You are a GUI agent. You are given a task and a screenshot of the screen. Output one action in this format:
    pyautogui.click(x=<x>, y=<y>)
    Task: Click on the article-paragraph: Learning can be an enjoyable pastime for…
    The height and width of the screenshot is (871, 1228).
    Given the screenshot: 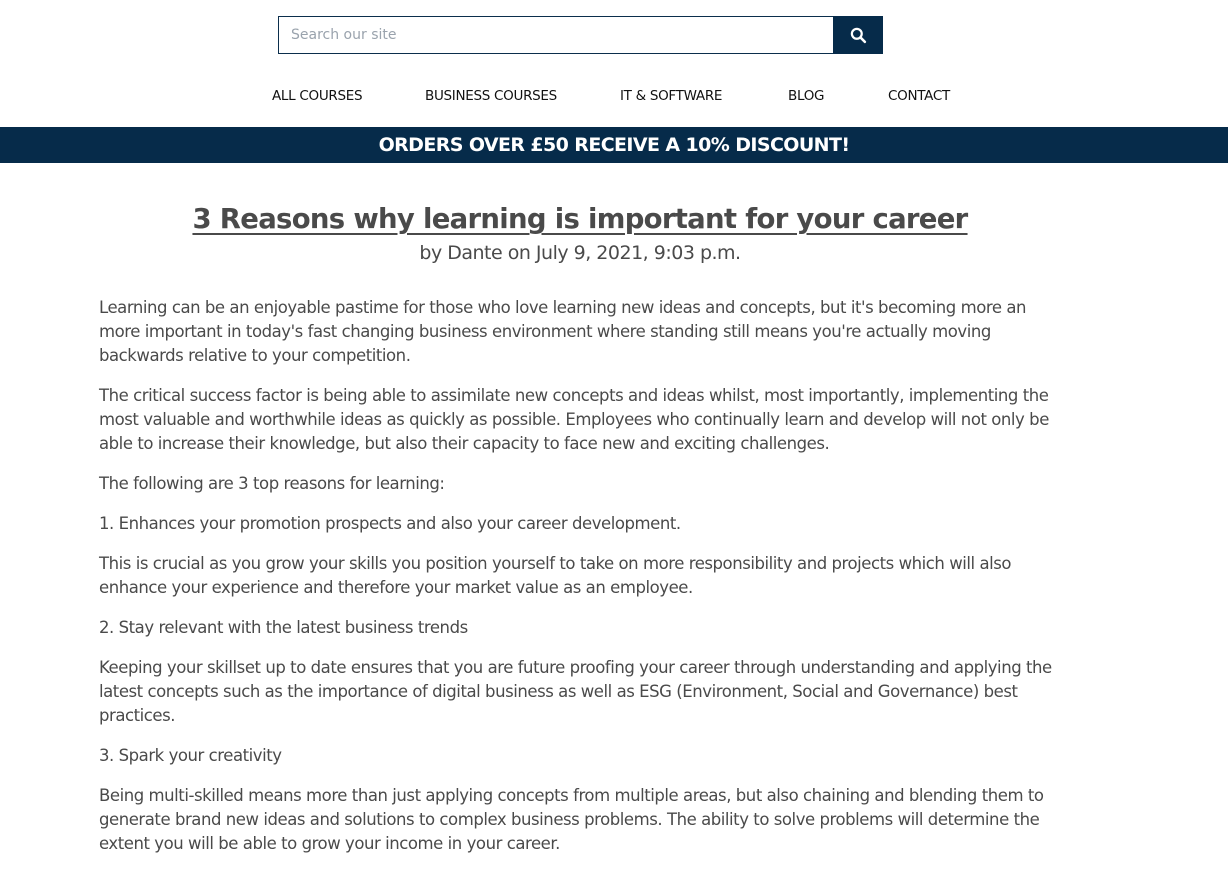 What is the action you would take?
    pyautogui.click(x=563, y=331)
    